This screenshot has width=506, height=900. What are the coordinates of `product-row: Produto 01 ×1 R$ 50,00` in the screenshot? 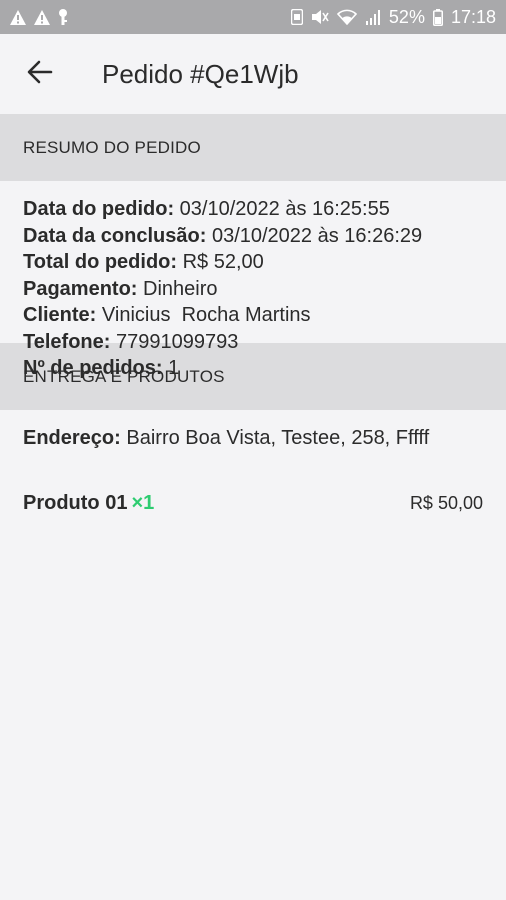 It's located at (253, 503).